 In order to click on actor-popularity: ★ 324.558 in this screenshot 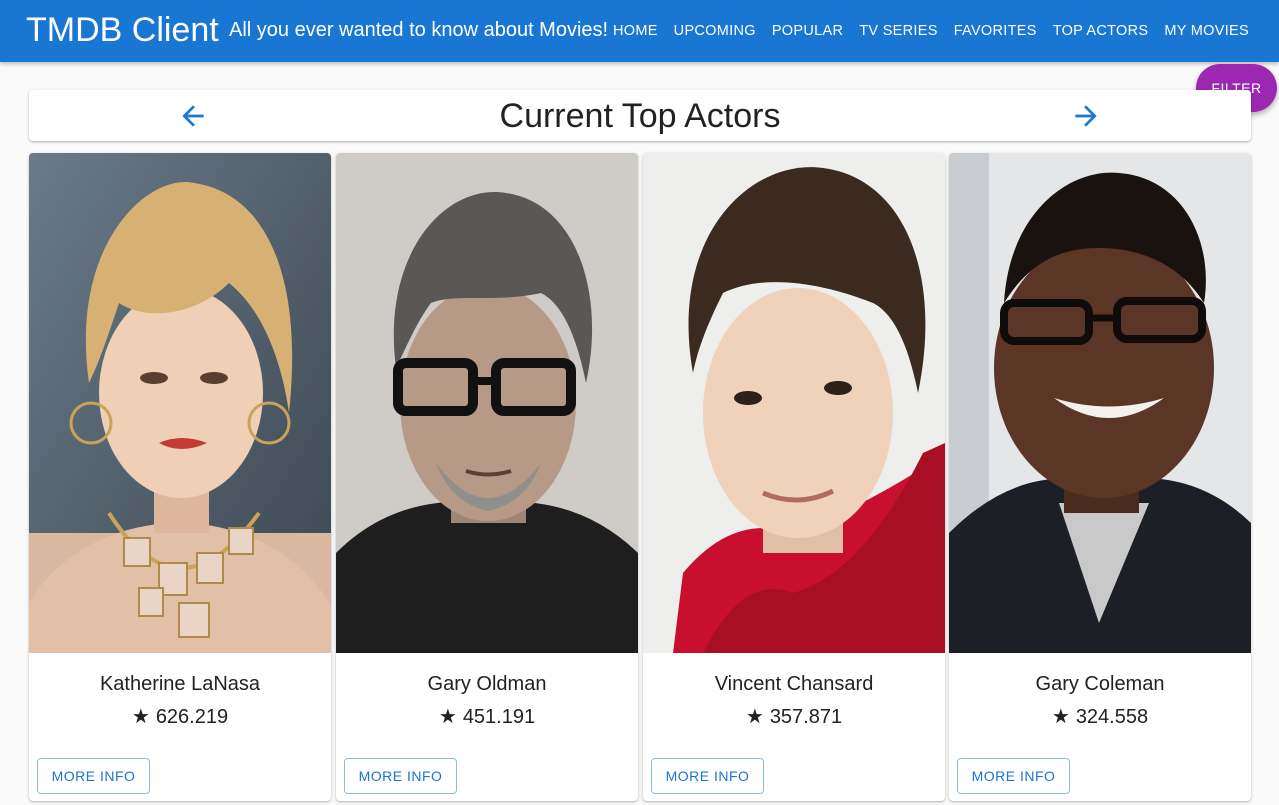, I will do `click(1100, 716)`.